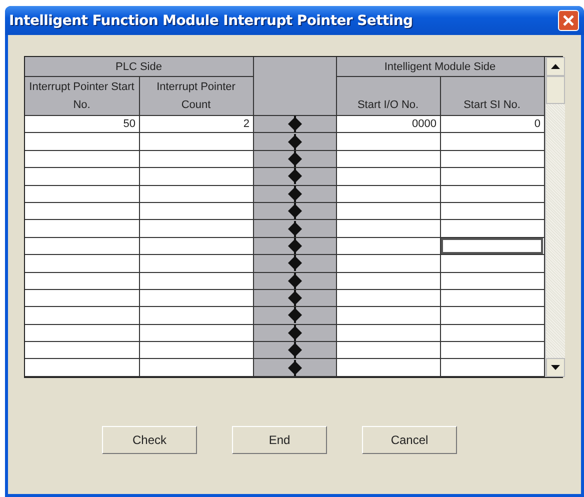  What do you see at coordinates (82, 124) in the screenshot?
I see `table-cell: 50` at bounding box center [82, 124].